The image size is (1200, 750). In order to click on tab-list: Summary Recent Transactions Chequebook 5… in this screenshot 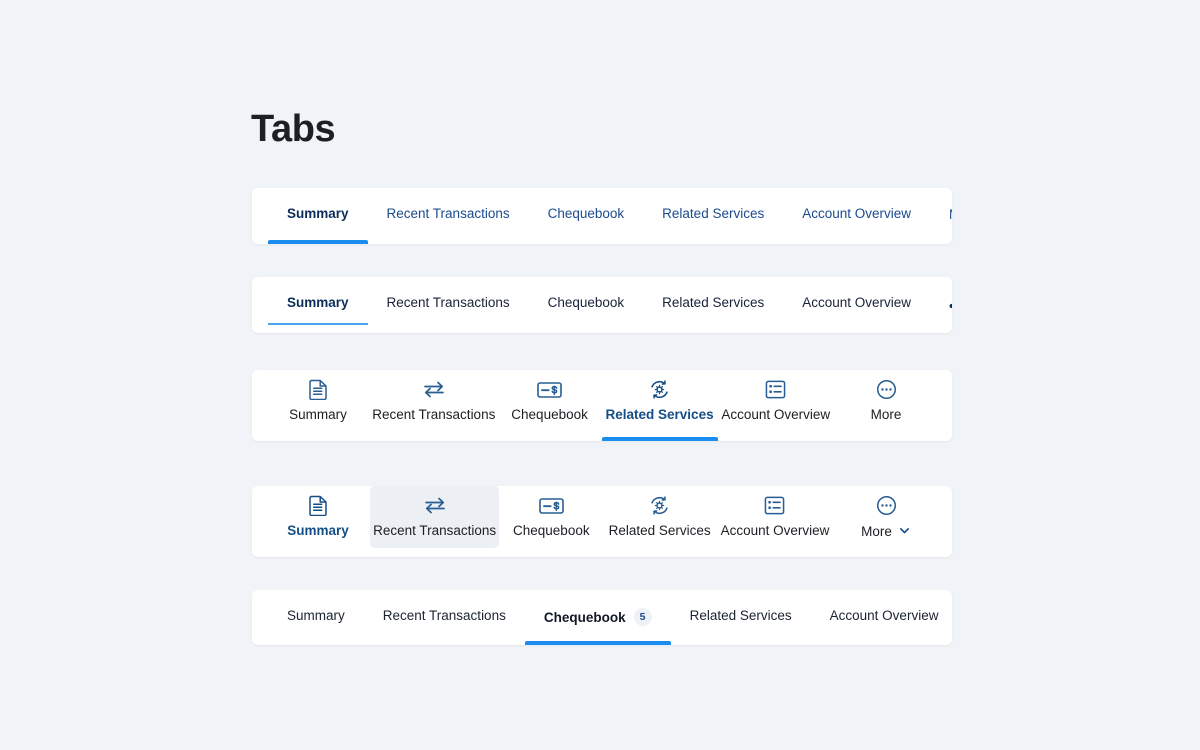, I will do `click(602, 617)`.